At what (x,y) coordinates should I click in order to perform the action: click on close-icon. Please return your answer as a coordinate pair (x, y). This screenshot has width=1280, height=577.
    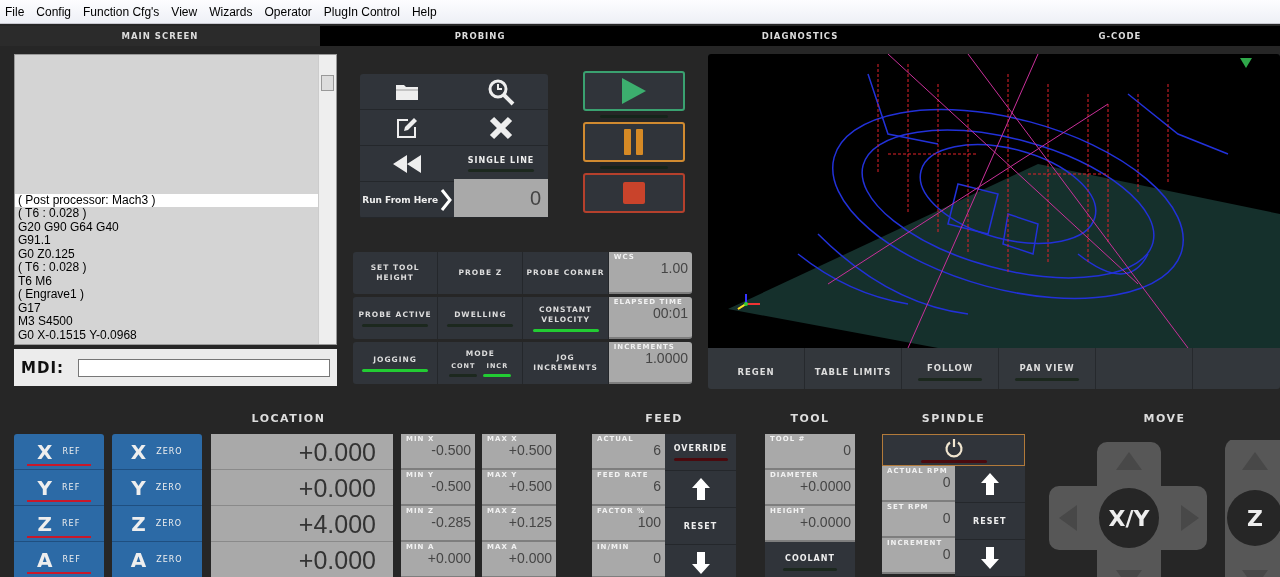
    Looking at the image, I should click on (501, 127).